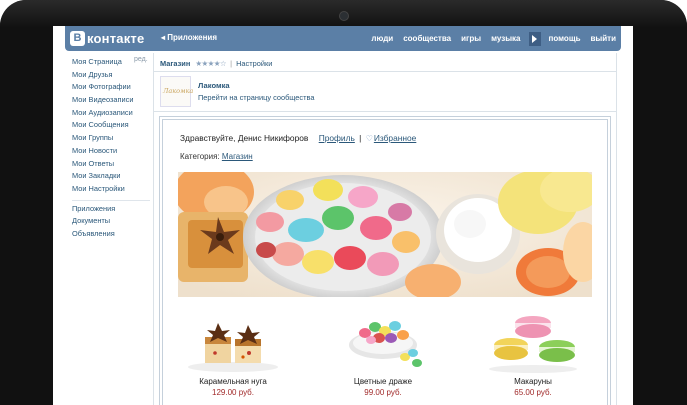 The image size is (687, 405). Describe the element at coordinates (369, 138) in the screenshot. I see `heart-icon: ♡` at that location.